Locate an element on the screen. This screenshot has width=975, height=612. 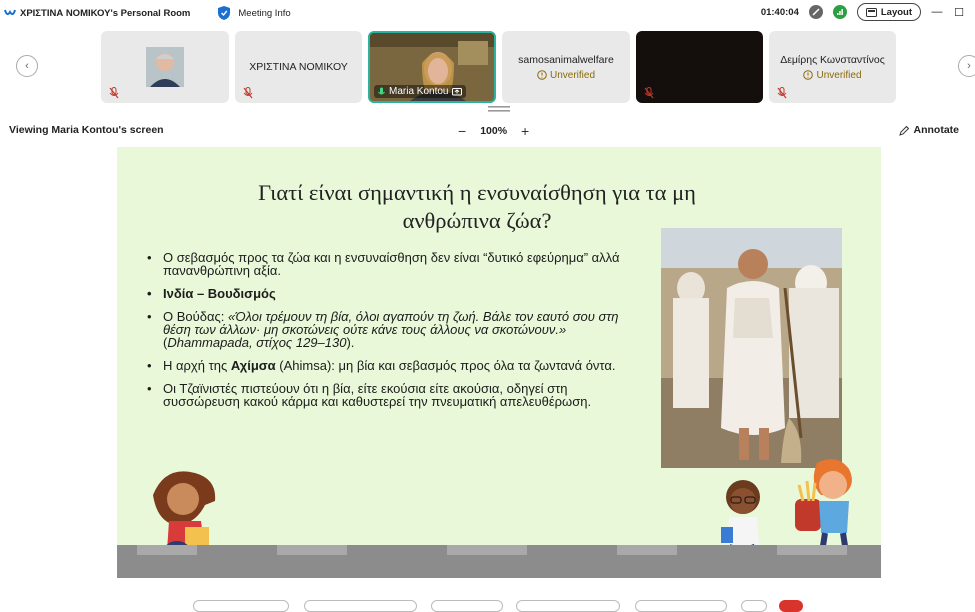
record-control-button is located at coordinates (568, 606).